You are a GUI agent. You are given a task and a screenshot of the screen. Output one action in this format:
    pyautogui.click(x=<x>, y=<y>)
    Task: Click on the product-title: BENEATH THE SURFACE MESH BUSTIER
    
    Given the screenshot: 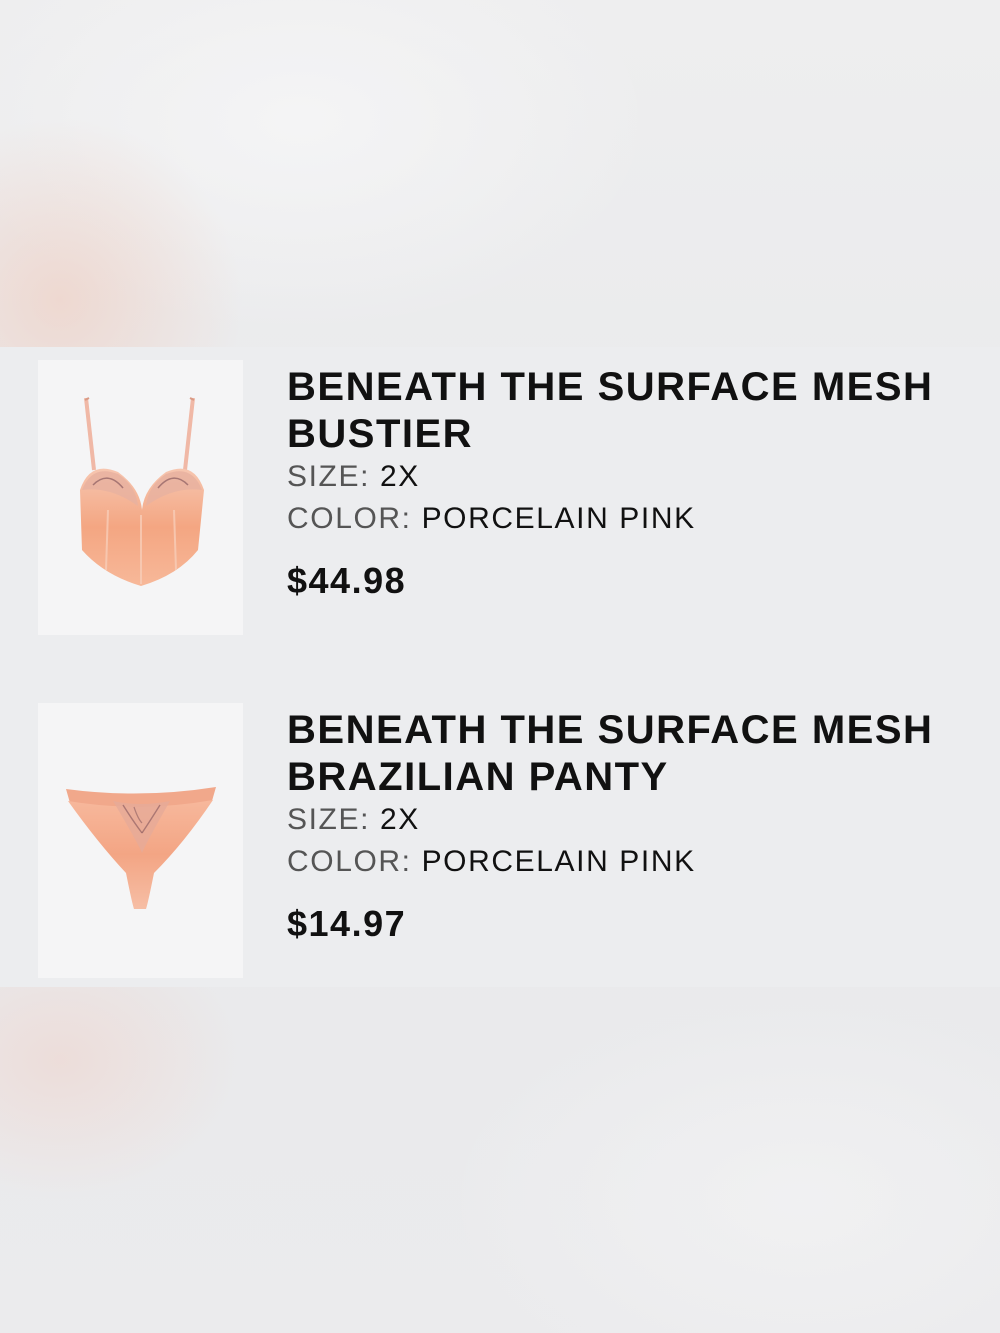 What is the action you would take?
    pyautogui.click(x=637, y=411)
    